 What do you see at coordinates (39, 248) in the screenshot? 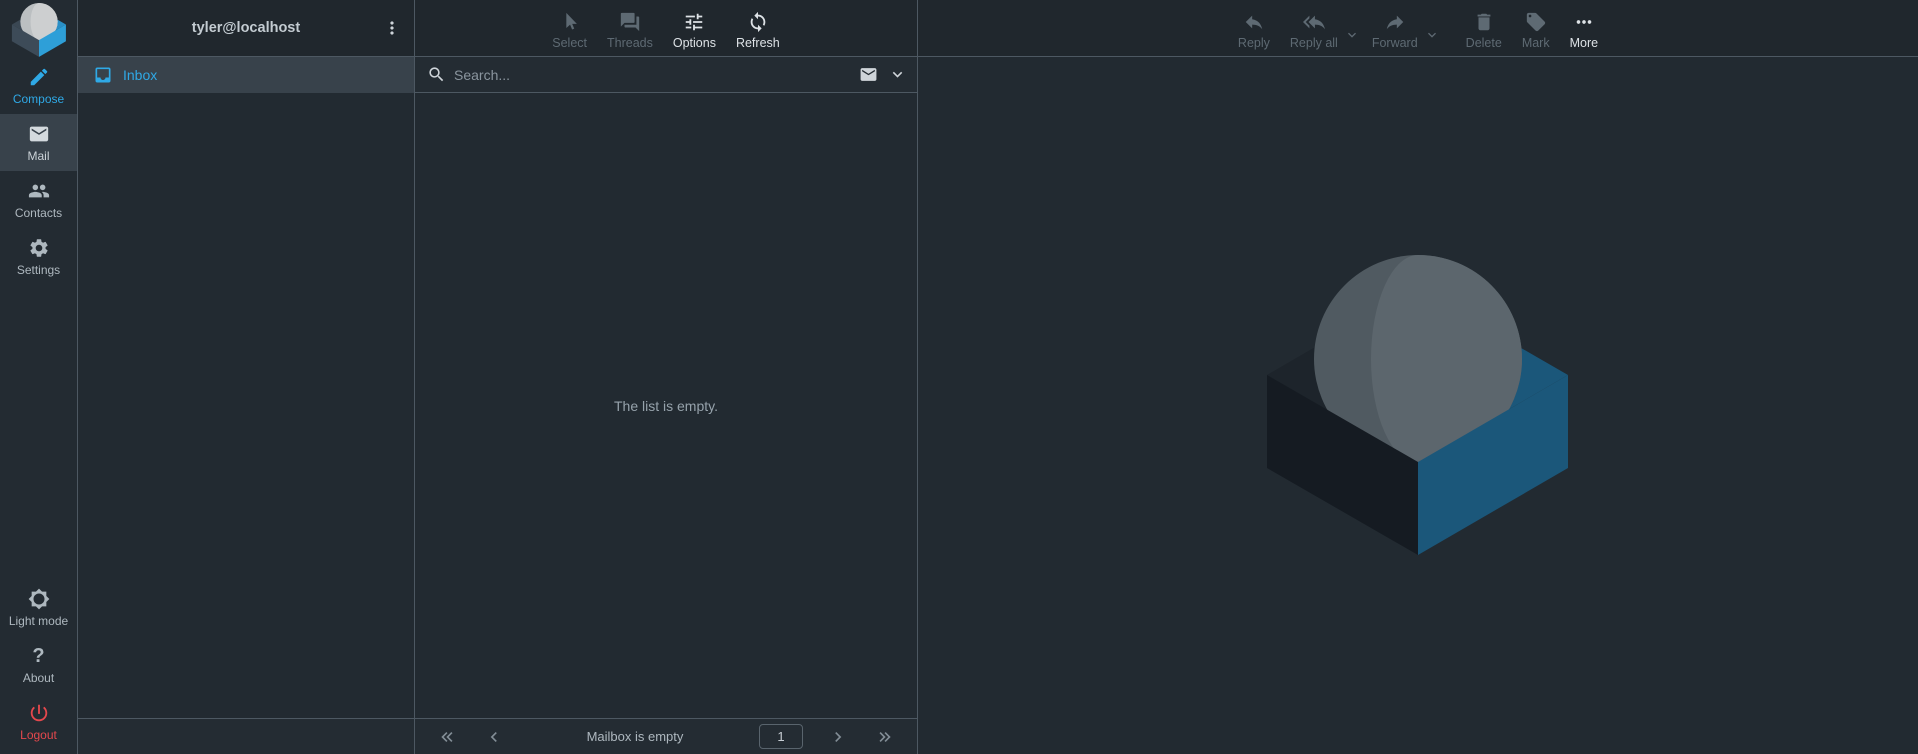
I see `settings-gear-icon` at bounding box center [39, 248].